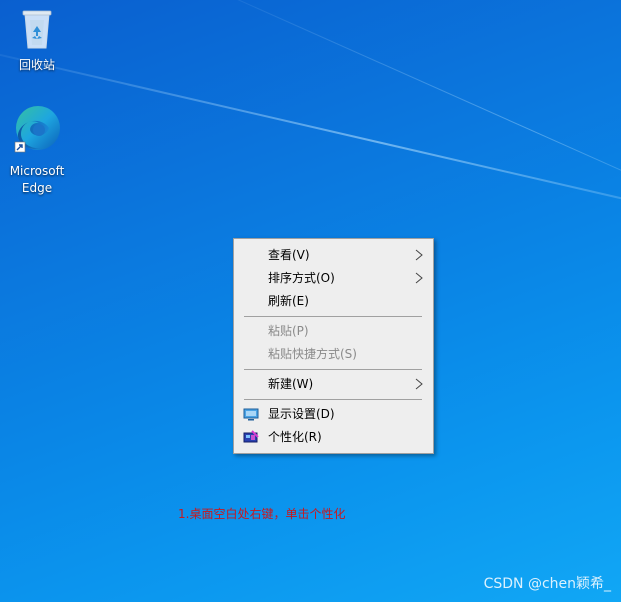 Image resolution: width=621 pixels, height=602 pixels. Describe the element at coordinates (333, 301) in the screenshot. I see `menu-item-refresh: 刷新(E)` at that location.